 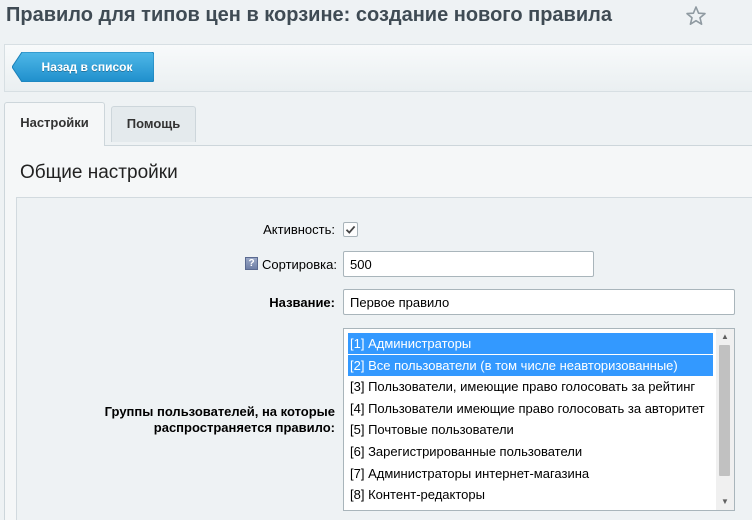 What do you see at coordinates (725, 337) in the screenshot?
I see `scroll-up-arrow-icon: ▲` at bounding box center [725, 337].